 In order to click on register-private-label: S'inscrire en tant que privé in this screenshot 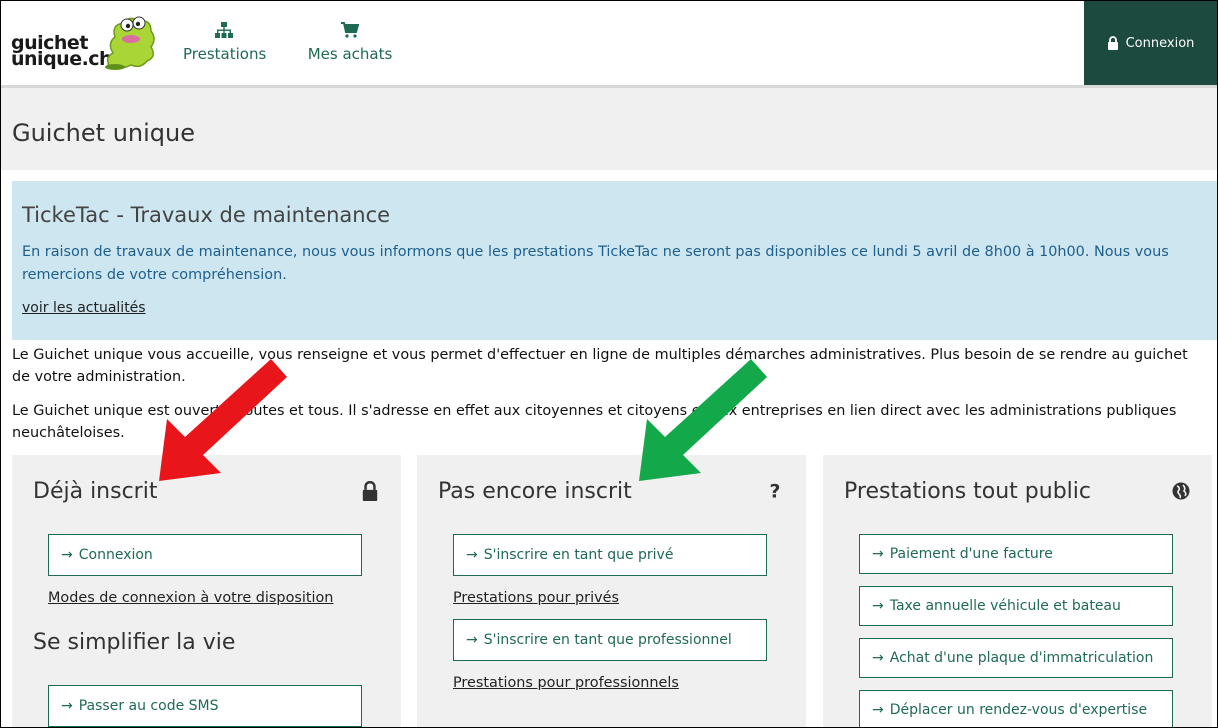, I will do `click(578, 555)`.